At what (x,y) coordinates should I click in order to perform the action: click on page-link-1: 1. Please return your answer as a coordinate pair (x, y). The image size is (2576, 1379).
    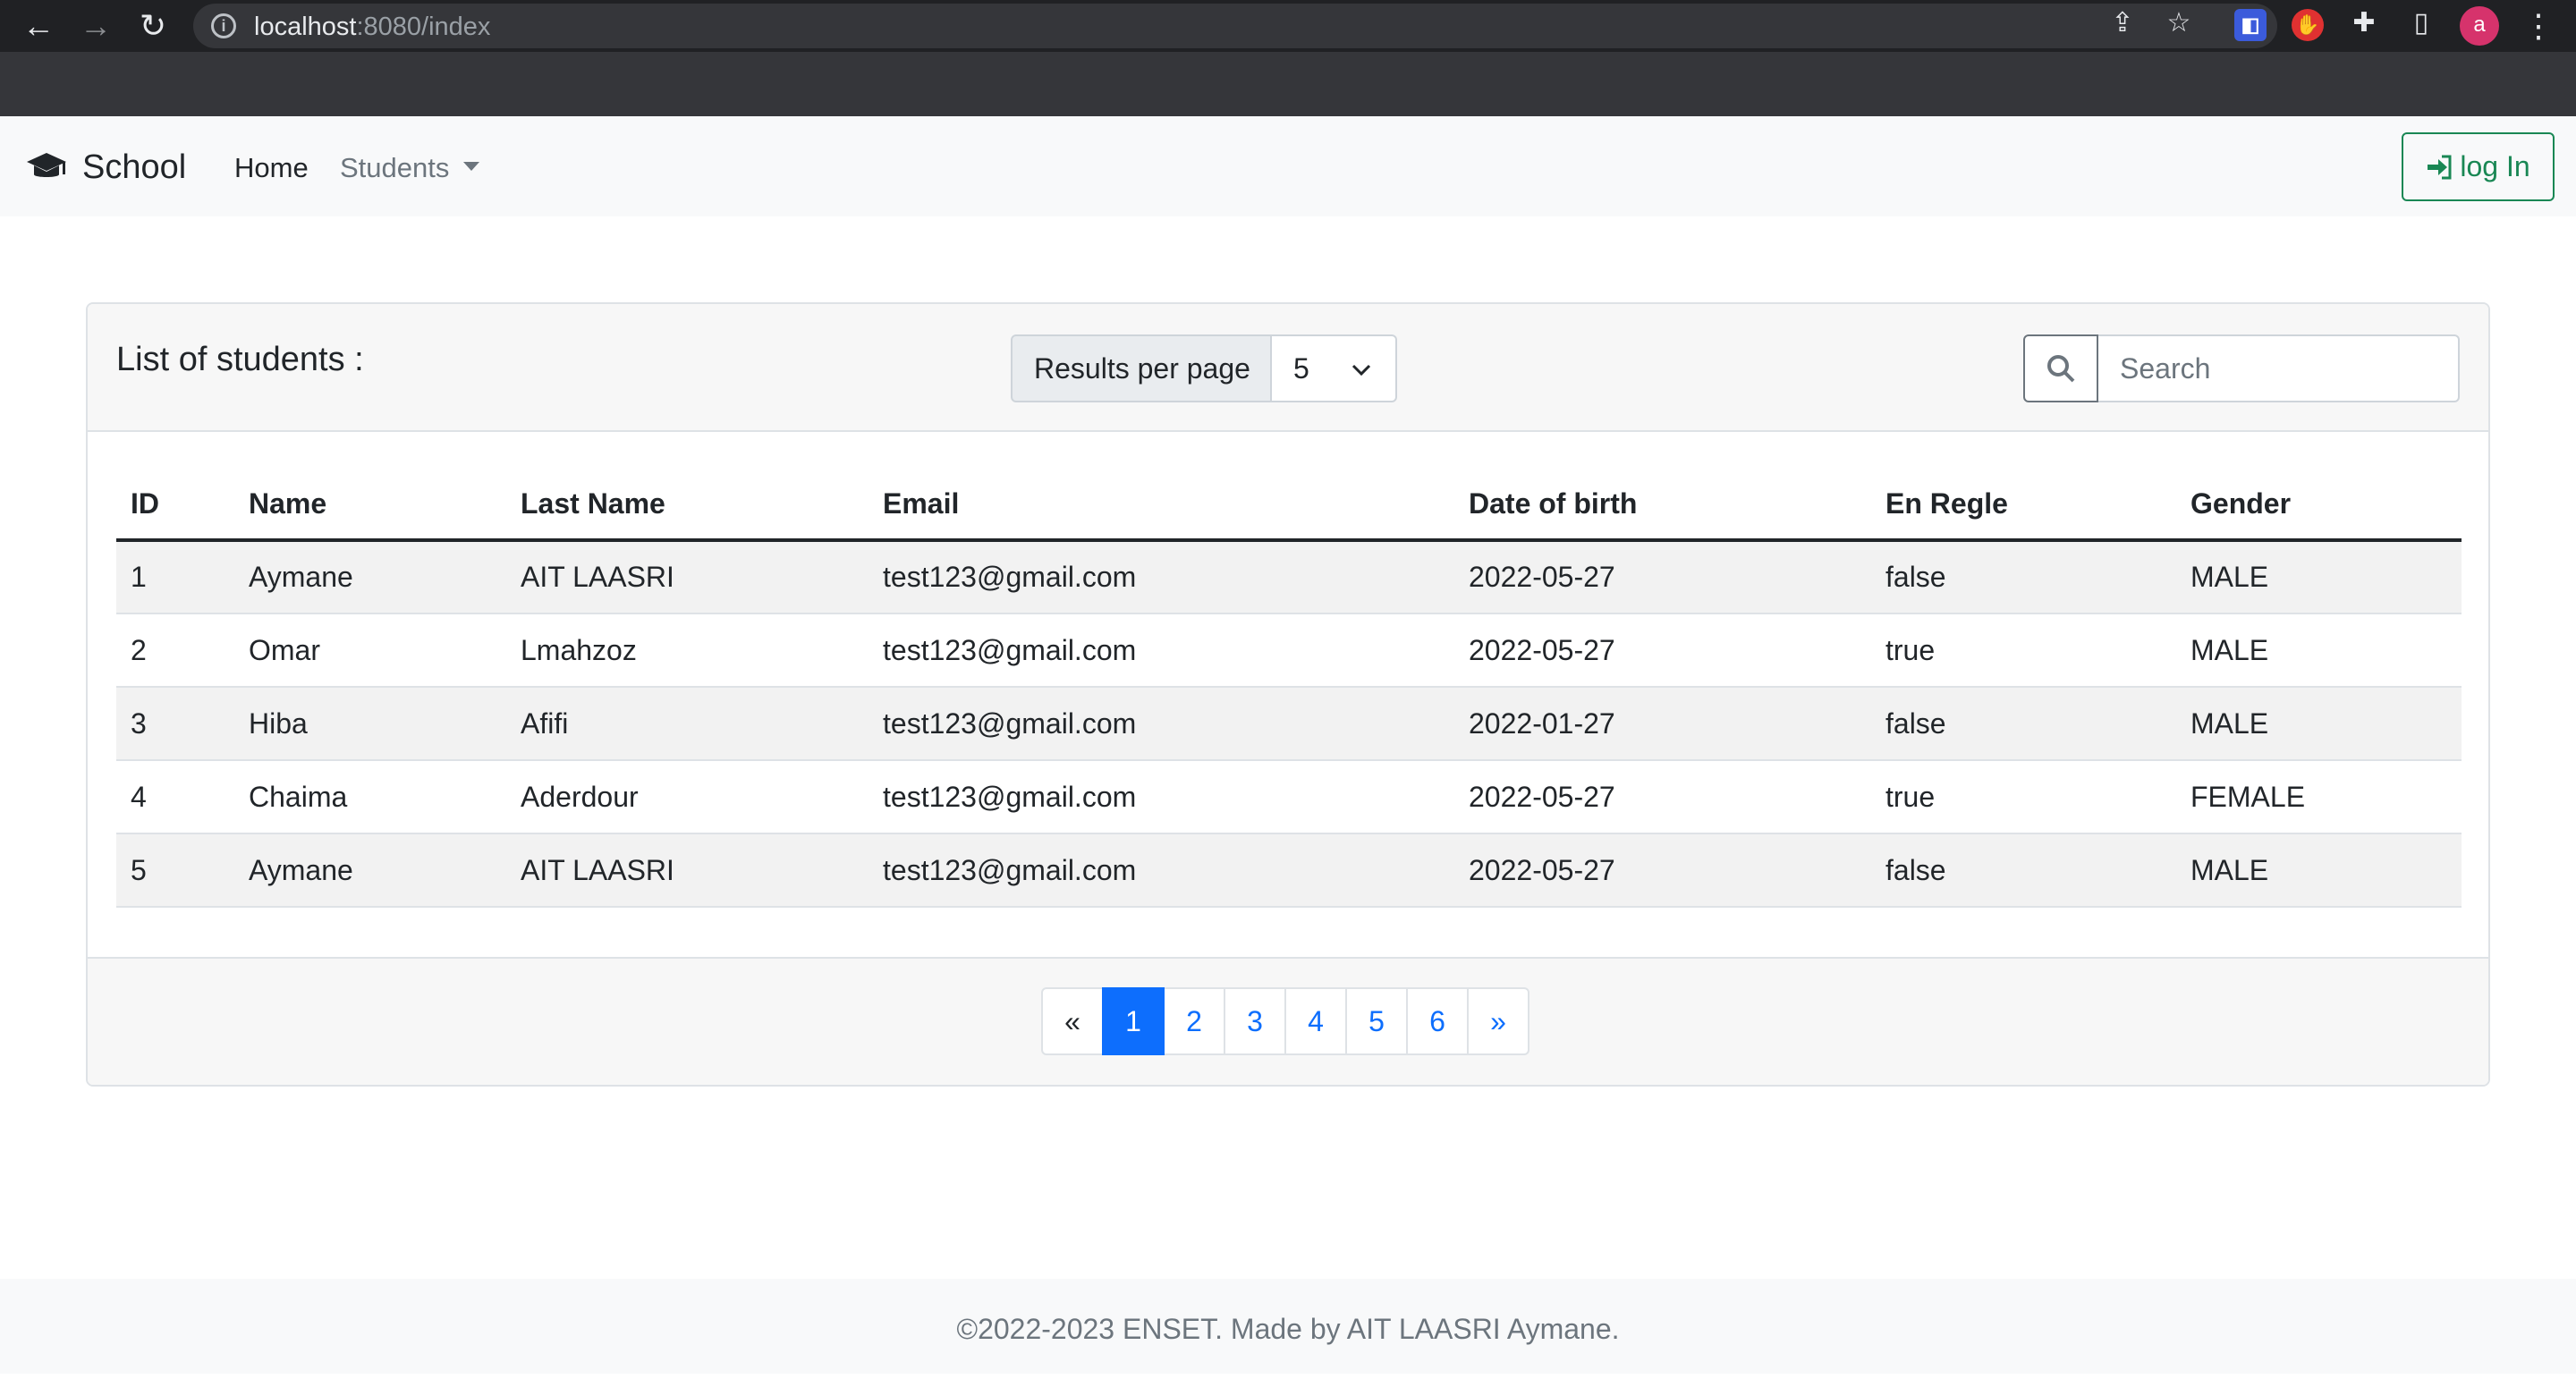
    Looking at the image, I should click on (1133, 1021).